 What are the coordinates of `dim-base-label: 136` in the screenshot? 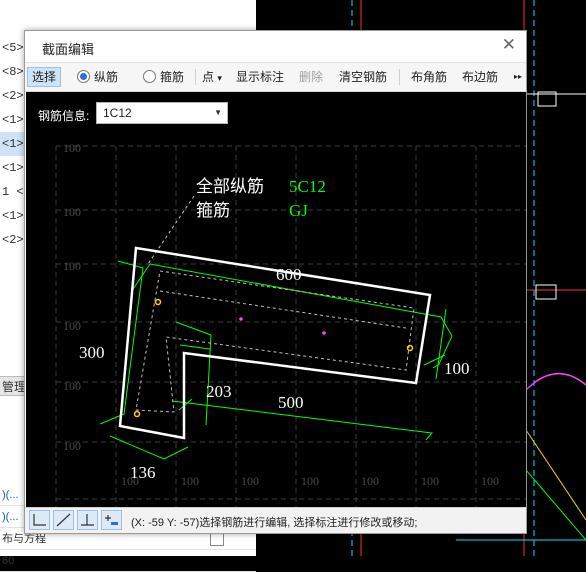 It's located at (143, 472).